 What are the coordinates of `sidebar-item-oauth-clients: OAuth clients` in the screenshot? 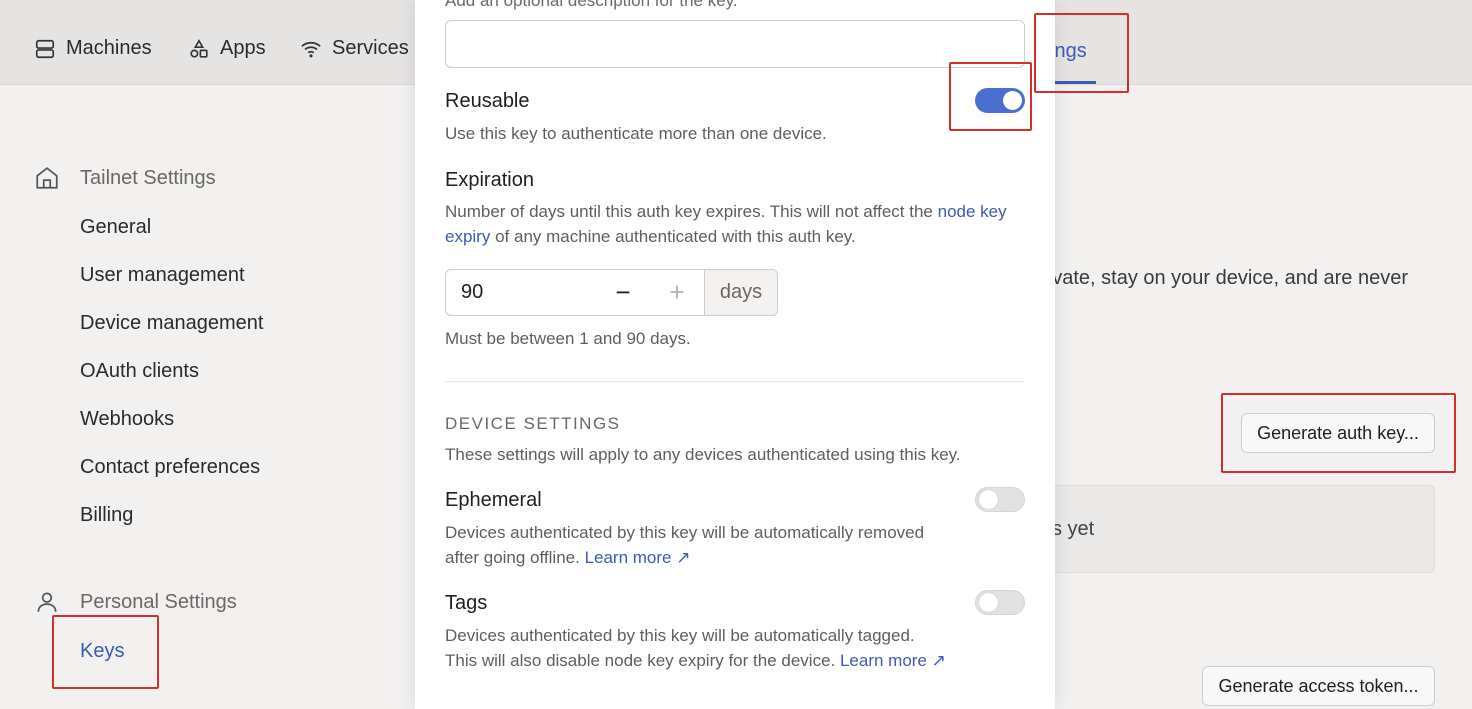 It's located at (139, 371).